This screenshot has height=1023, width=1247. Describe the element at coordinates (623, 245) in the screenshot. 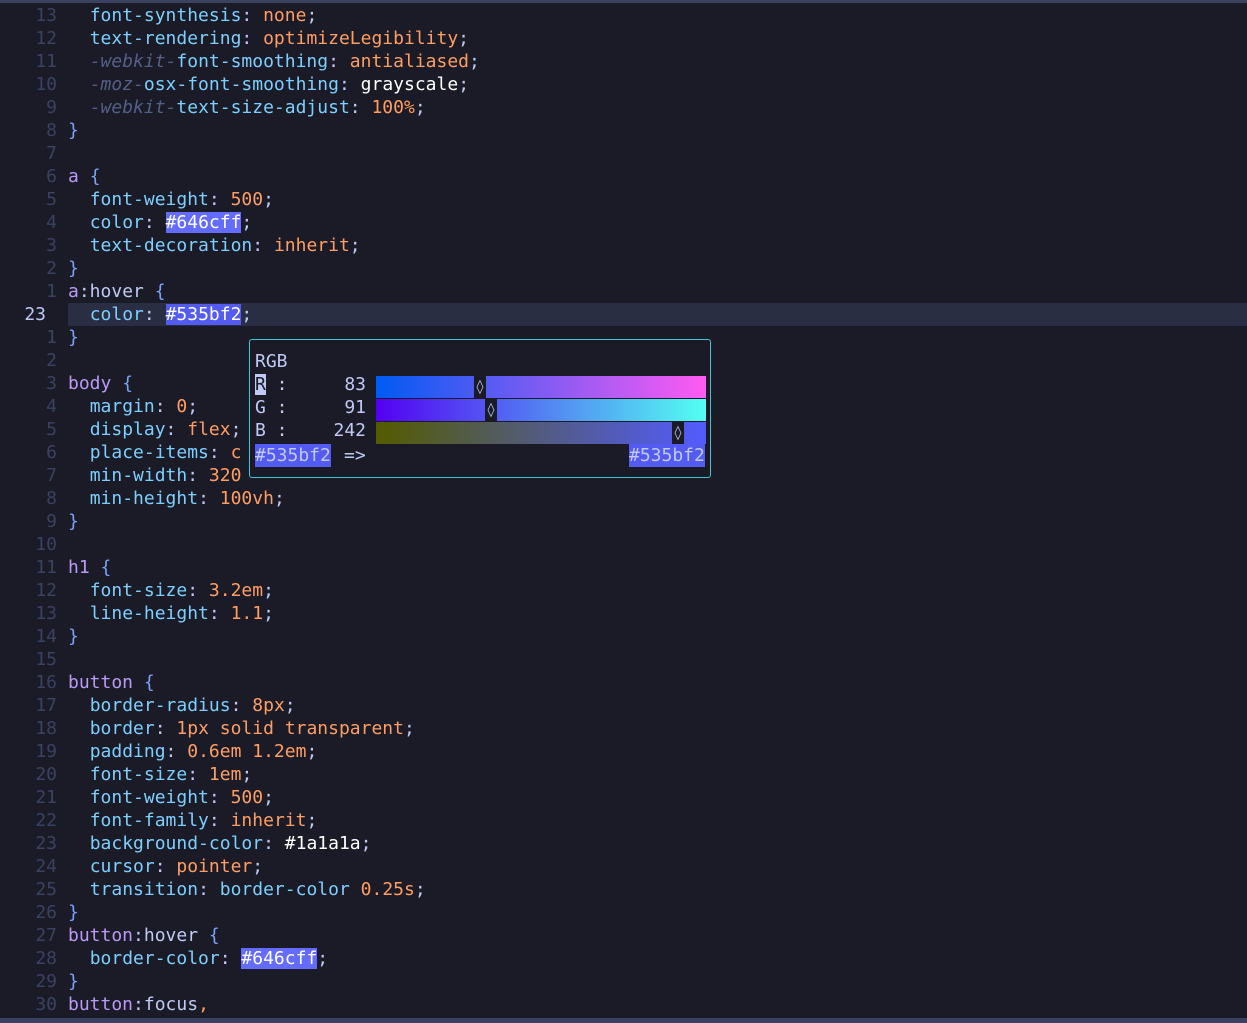

I see `code-line: 3 text-decoration: inherit;` at that location.